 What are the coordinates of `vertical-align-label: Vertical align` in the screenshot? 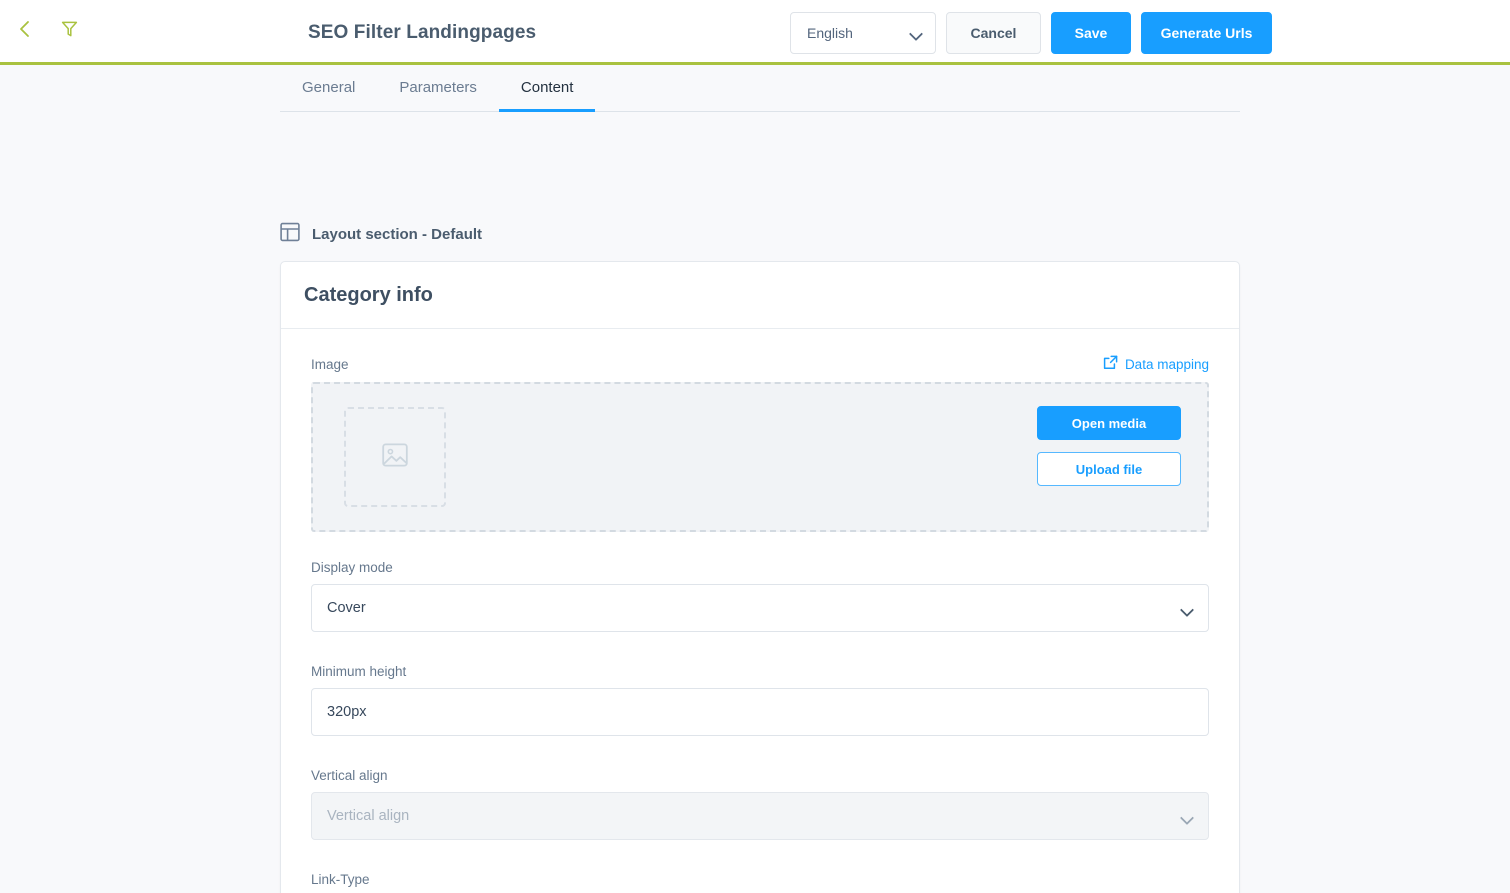 It's located at (349, 775).